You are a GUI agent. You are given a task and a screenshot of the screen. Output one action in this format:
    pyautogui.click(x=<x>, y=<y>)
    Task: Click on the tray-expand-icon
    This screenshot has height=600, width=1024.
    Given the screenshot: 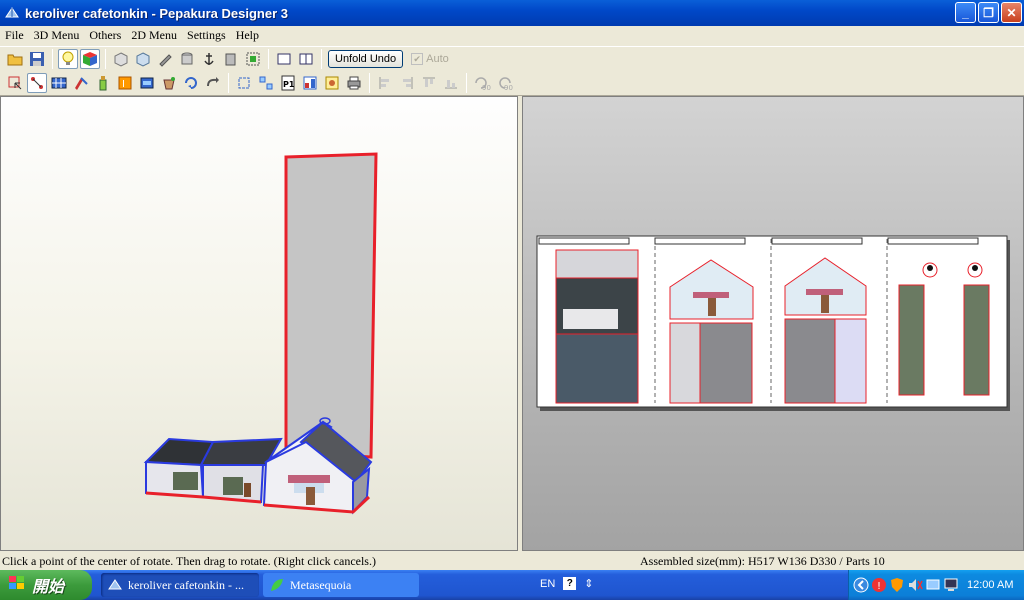 What is the action you would take?
    pyautogui.click(x=861, y=585)
    